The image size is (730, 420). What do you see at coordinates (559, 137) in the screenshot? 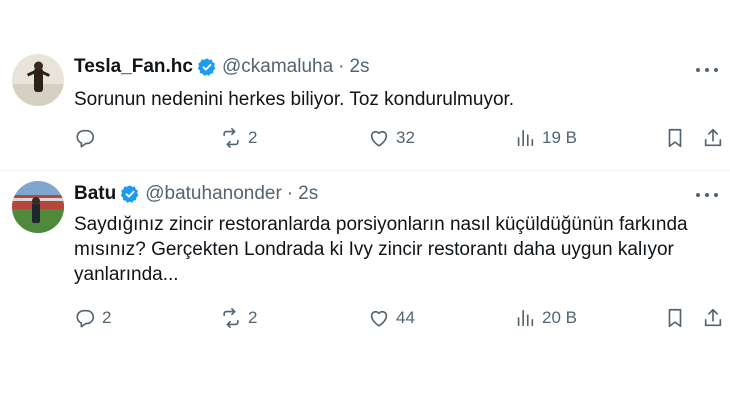
I see `view-count: 19 B` at bounding box center [559, 137].